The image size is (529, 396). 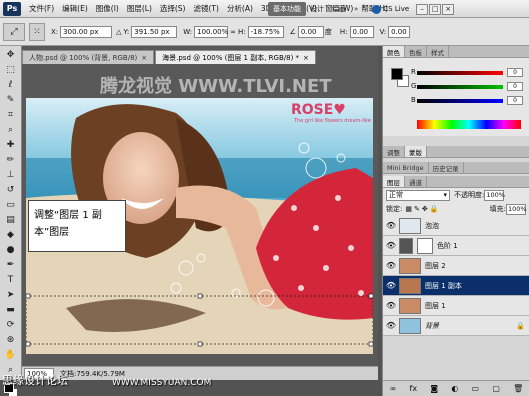 I want to click on tab-masks: 蒙版, so click(x=416, y=151).